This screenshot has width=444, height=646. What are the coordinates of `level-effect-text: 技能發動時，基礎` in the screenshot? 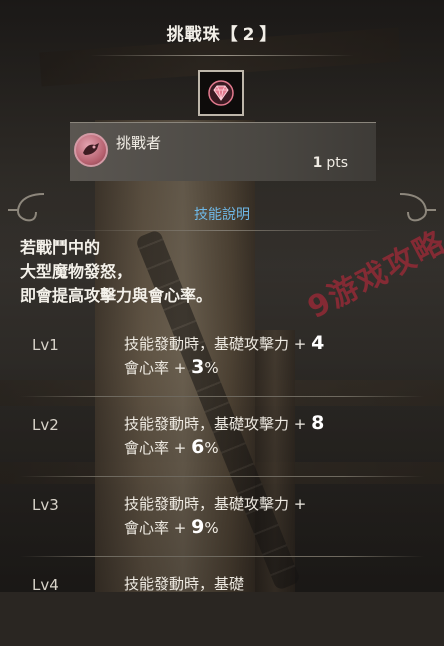 It's located at (184, 584).